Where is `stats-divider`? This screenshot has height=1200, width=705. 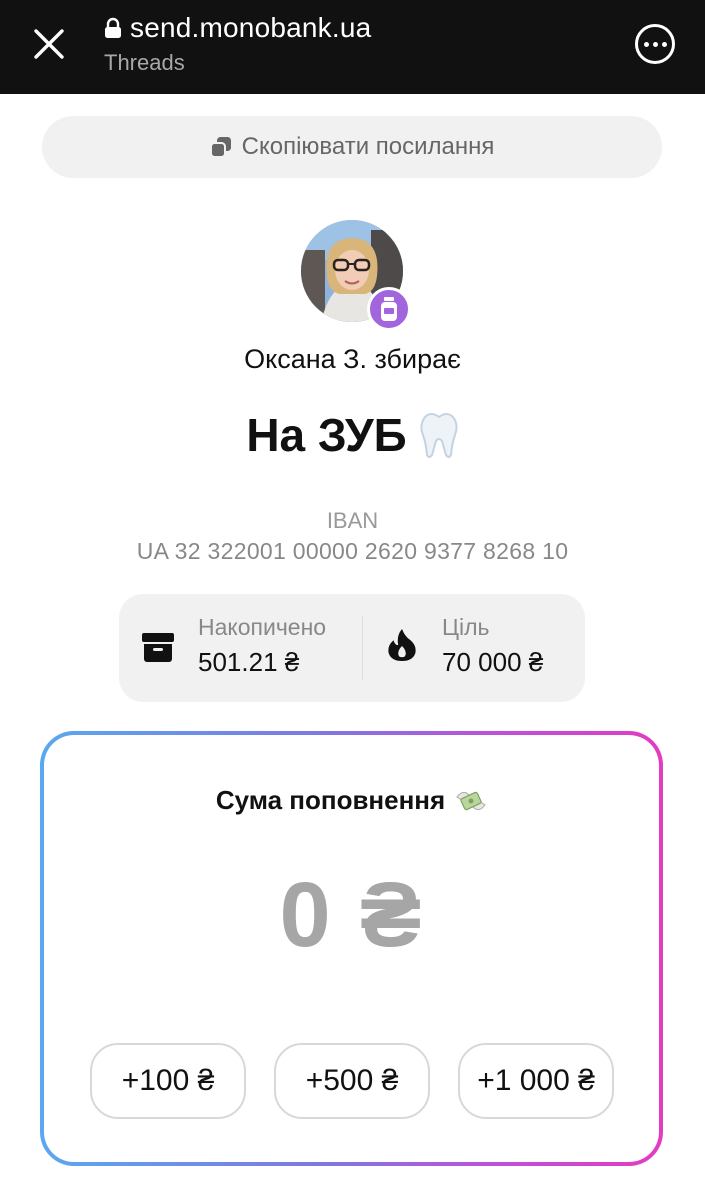
stats-divider is located at coordinates (362, 648).